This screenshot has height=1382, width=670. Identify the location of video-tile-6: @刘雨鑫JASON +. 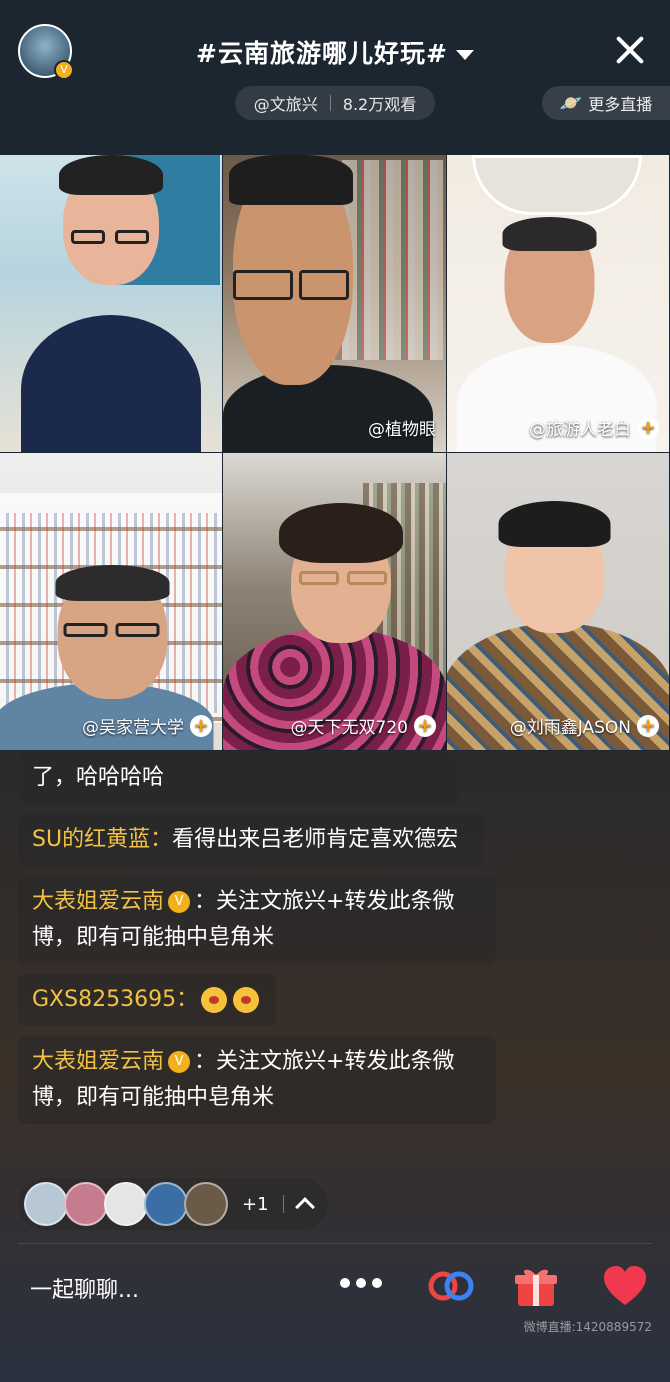
(558, 602).